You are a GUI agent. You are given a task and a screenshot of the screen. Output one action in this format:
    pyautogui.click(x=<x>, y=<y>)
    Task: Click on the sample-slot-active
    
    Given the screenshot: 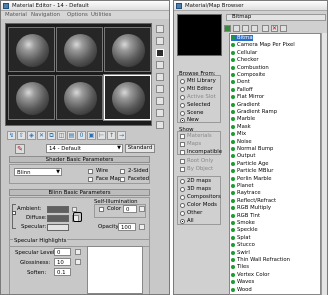 What is the action you would take?
    pyautogui.click(x=127, y=97)
    